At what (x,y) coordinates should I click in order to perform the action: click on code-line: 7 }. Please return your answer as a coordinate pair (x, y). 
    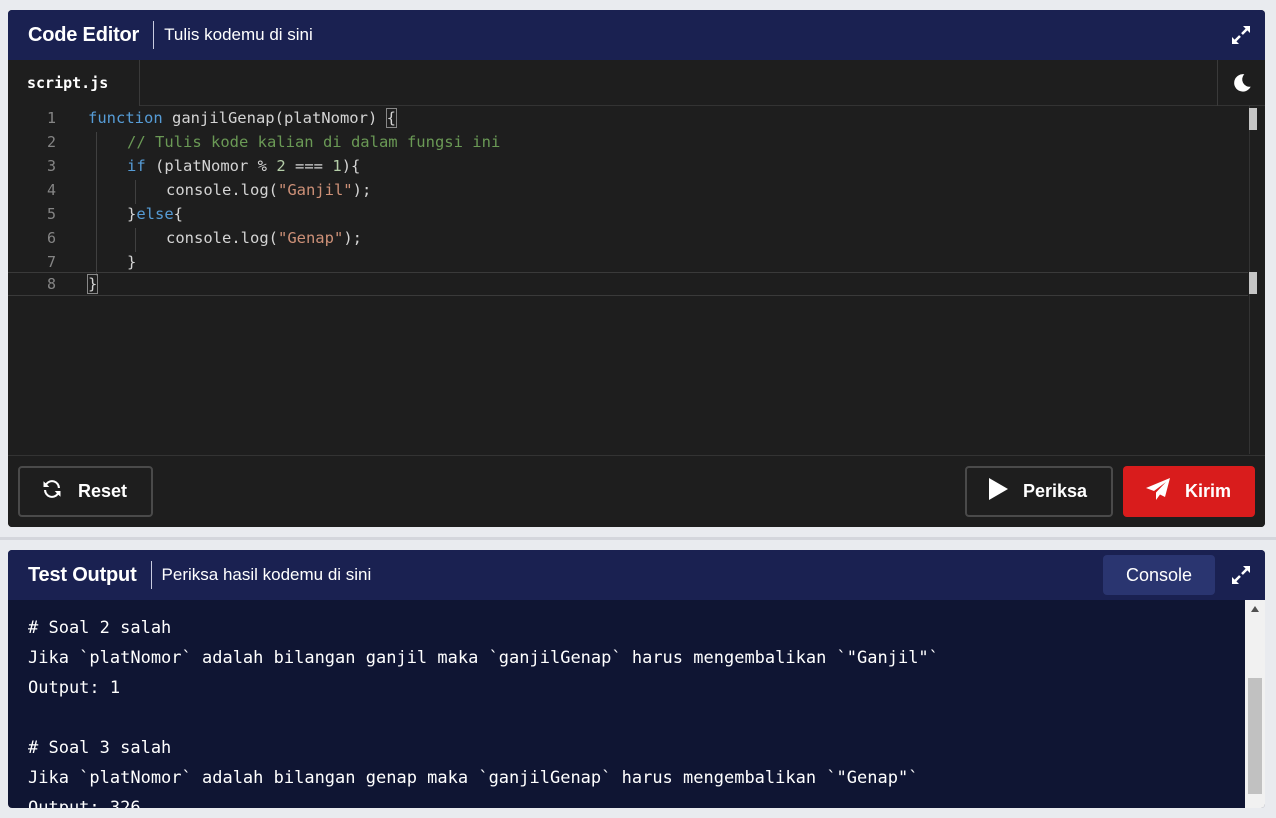
    Looking at the image, I should click on (628, 262).